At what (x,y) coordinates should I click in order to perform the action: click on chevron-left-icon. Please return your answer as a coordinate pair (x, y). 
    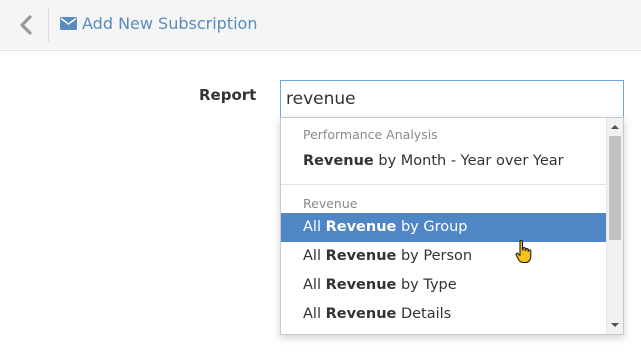
    Looking at the image, I should click on (26, 25).